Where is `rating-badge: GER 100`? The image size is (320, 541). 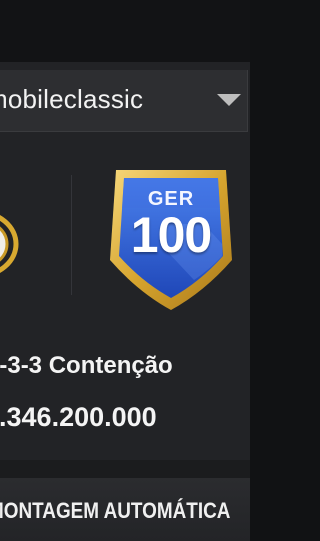 rating-badge: GER 100 is located at coordinates (171, 239).